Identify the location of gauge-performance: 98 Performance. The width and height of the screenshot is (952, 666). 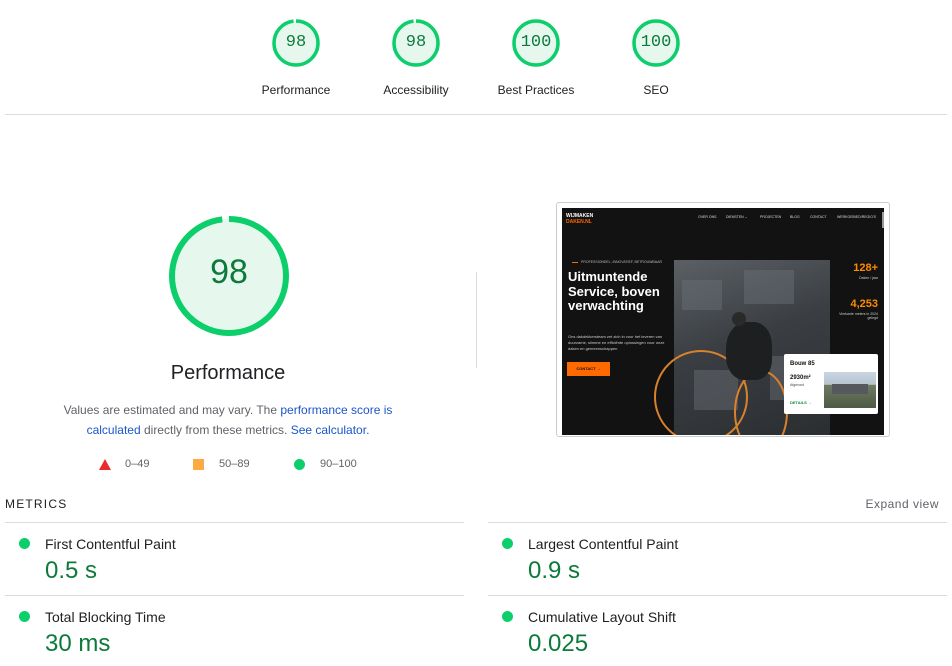
(296, 57).